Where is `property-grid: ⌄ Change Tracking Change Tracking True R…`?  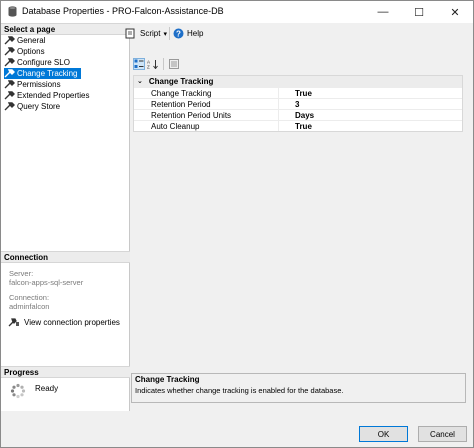
property-grid: ⌄ Change Tracking Change Tracking True R… is located at coordinates (298, 103).